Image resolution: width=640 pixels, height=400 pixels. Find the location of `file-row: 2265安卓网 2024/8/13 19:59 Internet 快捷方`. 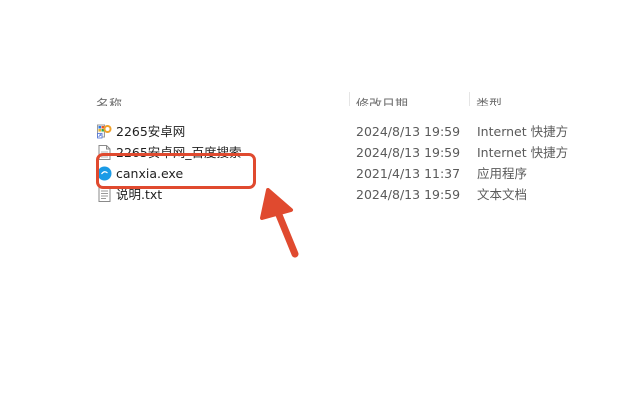

file-row: 2265安卓网 2024/8/13 19:59 Internet 快捷方 is located at coordinates (320, 131).